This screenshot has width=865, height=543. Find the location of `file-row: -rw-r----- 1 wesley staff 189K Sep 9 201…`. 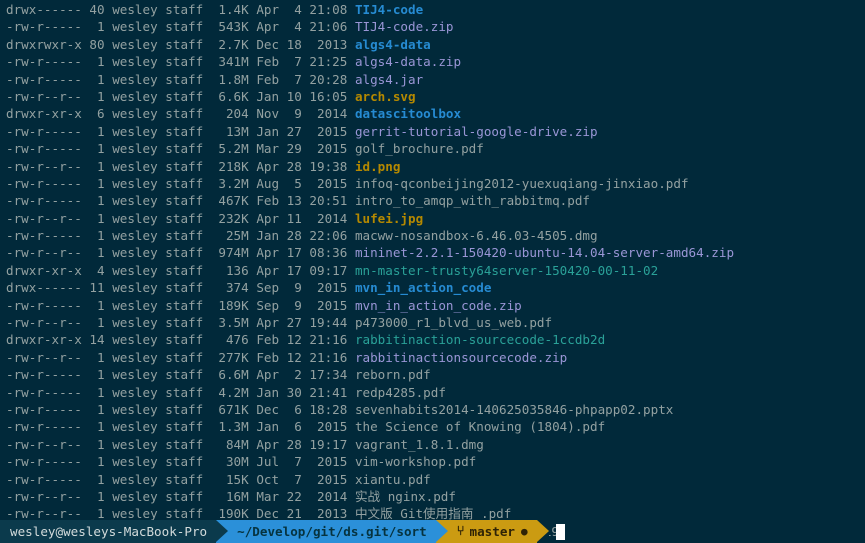

file-row: -rw-r----- 1 wesley staff 189K Sep 9 201… is located at coordinates (435, 305).